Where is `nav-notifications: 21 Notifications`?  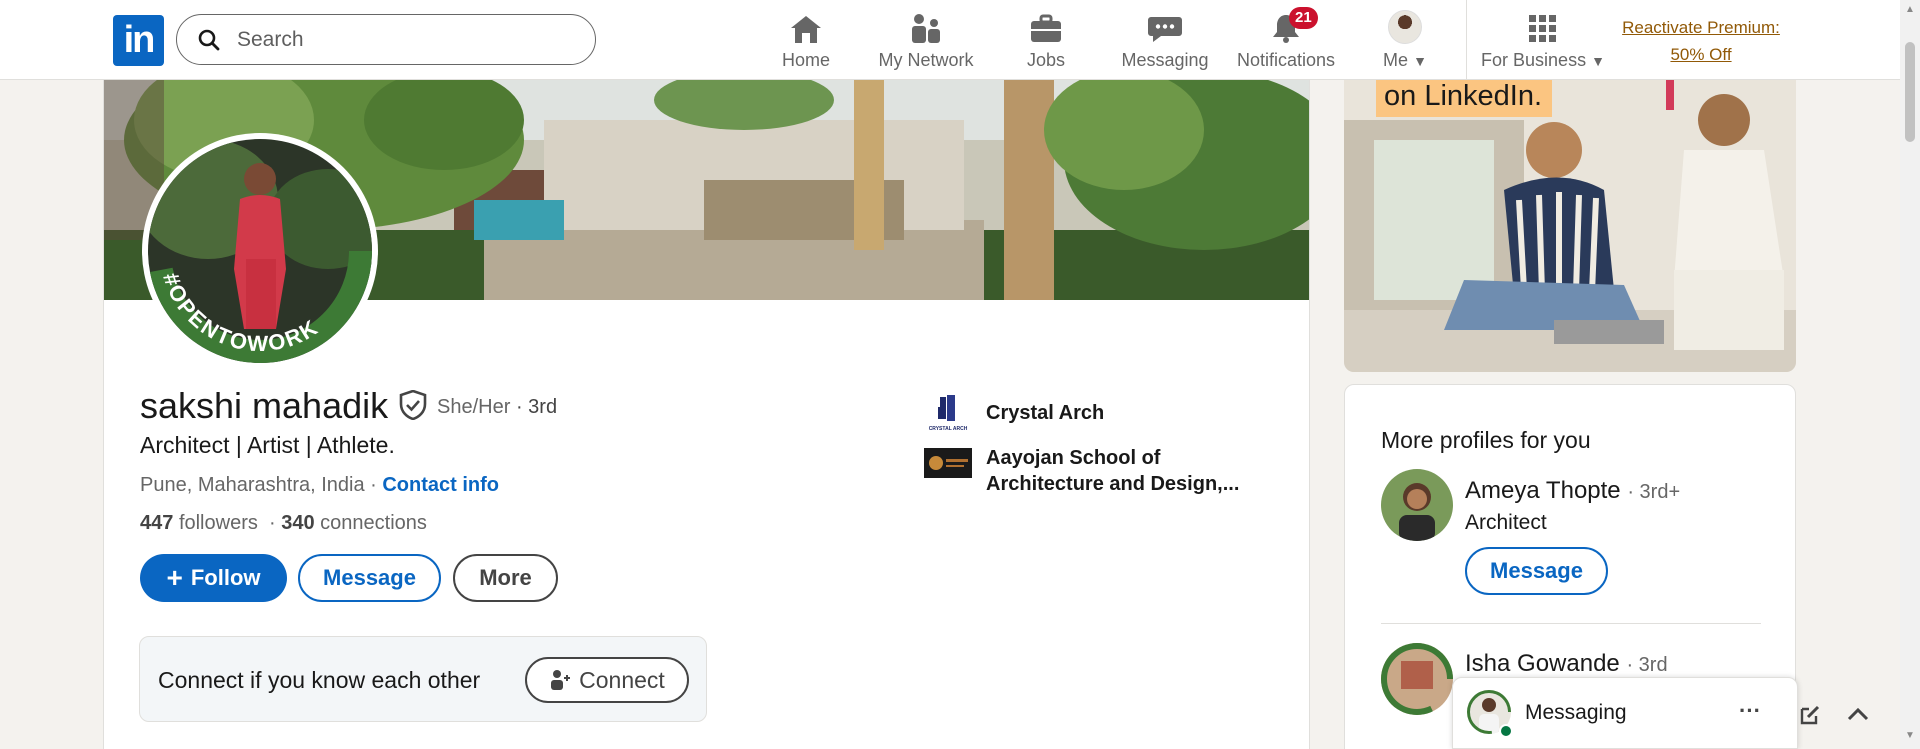
nav-notifications: 21 Notifications is located at coordinates (1286, 39).